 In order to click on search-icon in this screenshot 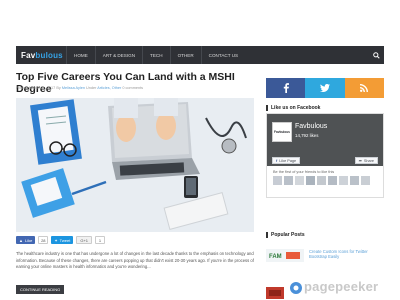, I will do `click(376, 55)`.